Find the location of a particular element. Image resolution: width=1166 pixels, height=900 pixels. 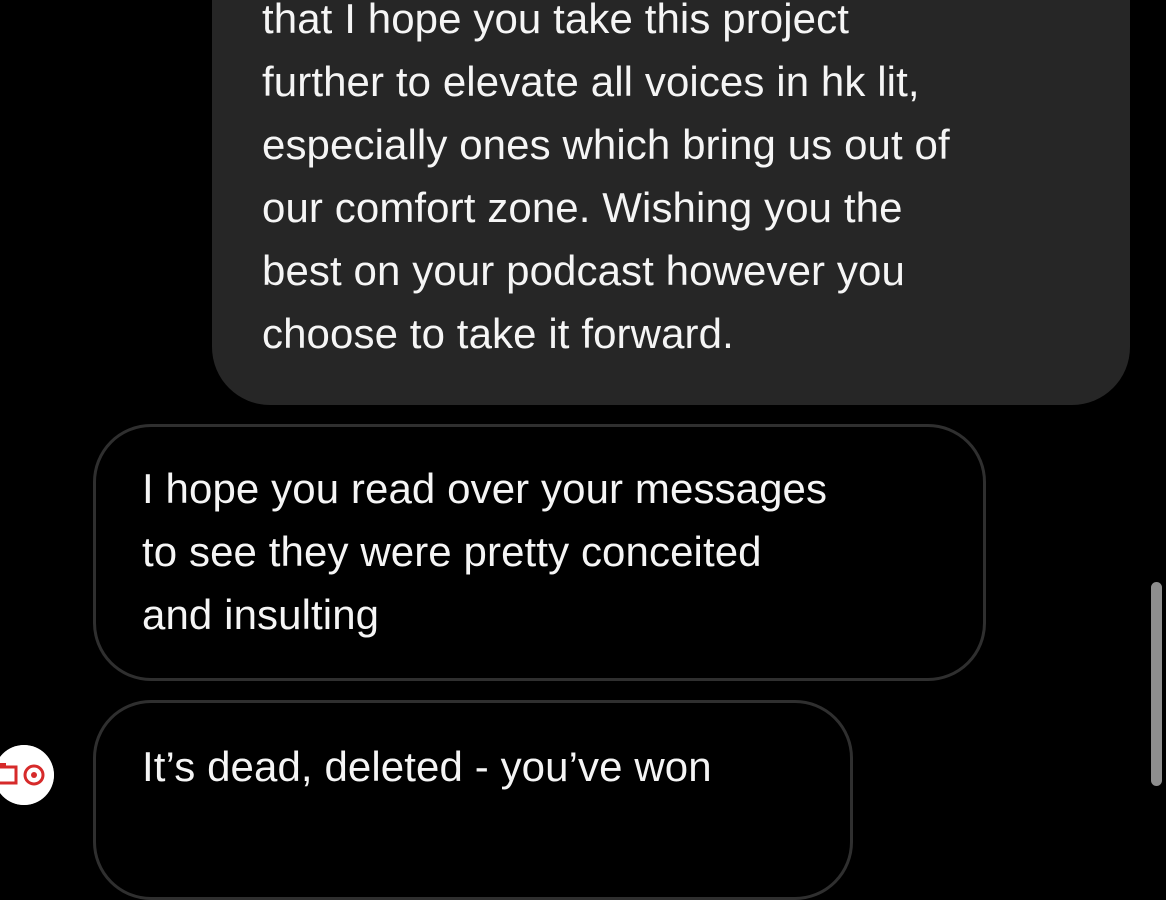

message-bubble-received: It’s dead, deleted - you’ve won is located at coordinates (473, 800).